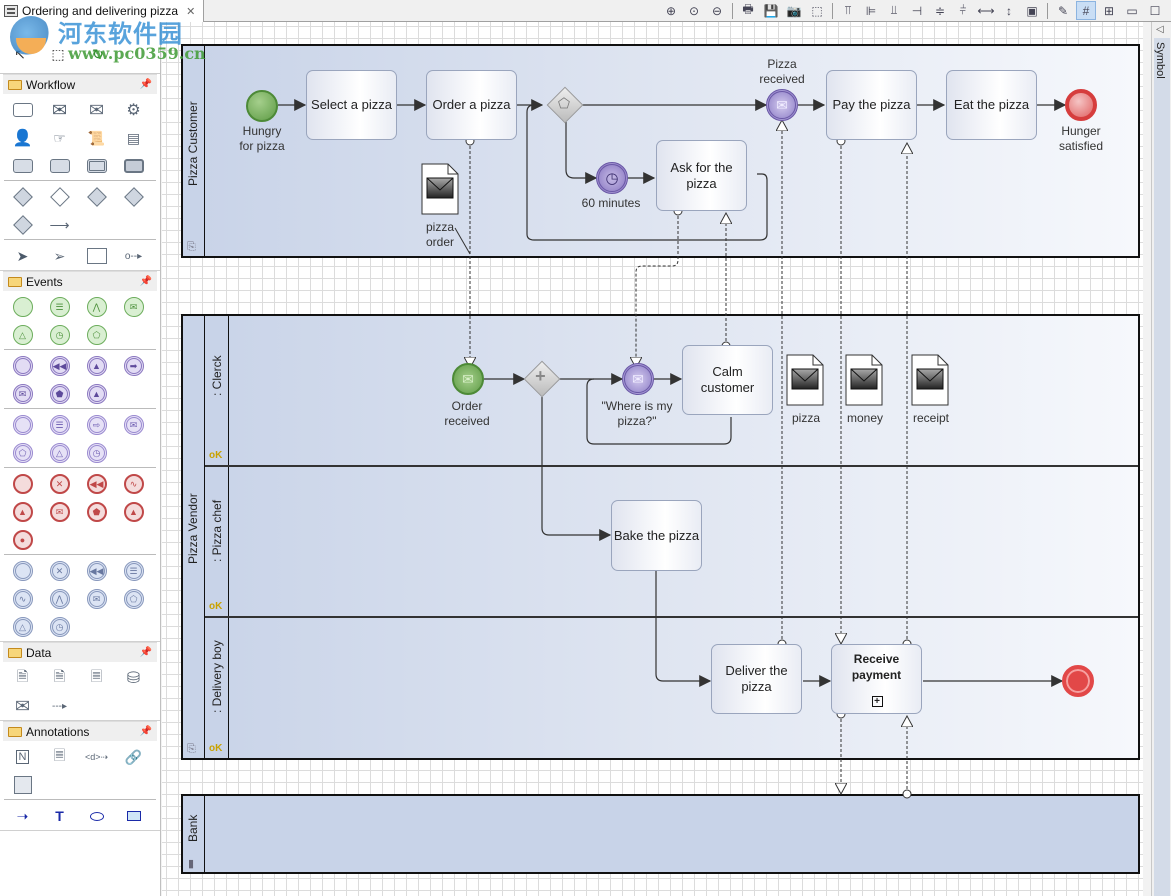 This screenshot has width=1171, height=896. Describe the element at coordinates (986, 10) in the screenshot. I see `same-width-button: ⟷` at that location.